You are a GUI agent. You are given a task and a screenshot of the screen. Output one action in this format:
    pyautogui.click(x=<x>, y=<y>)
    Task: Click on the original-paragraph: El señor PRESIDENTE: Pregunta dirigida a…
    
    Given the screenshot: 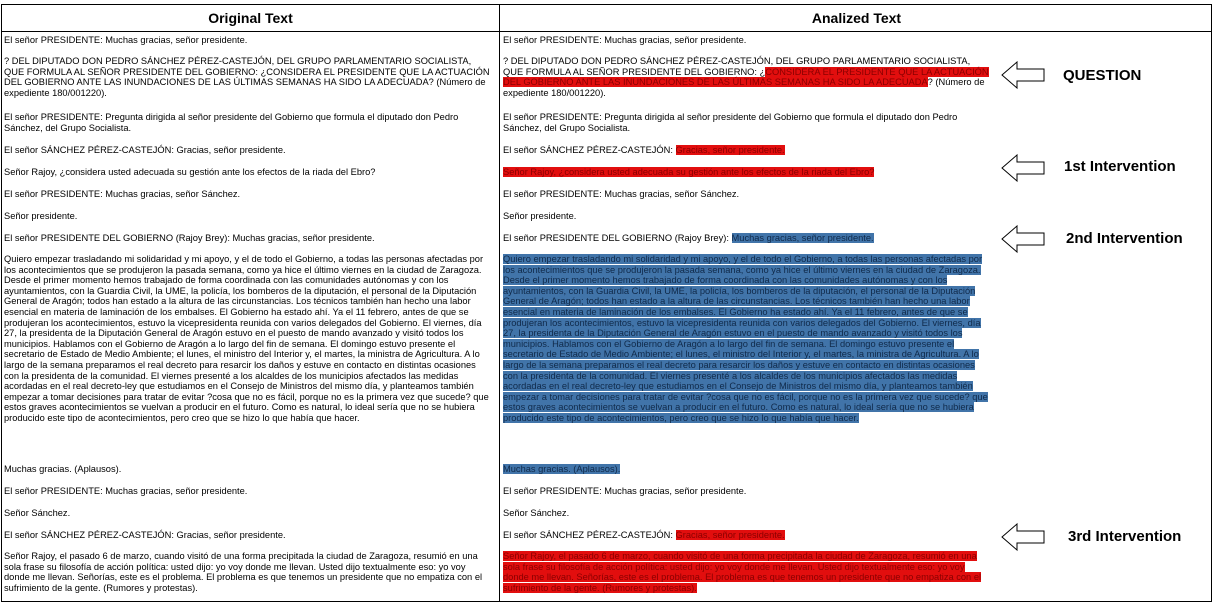 What is the action you would take?
    pyautogui.click(x=231, y=122)
    